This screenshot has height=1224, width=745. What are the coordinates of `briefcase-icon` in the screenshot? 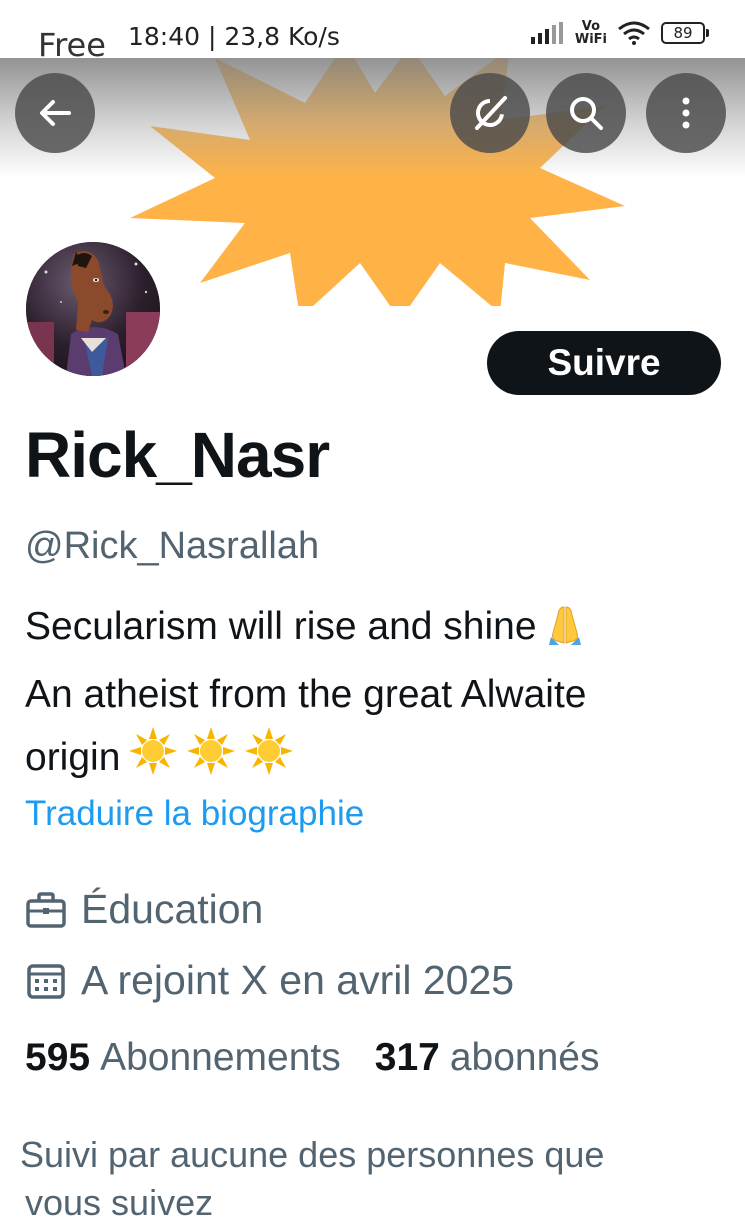 It's located at (46, 909).